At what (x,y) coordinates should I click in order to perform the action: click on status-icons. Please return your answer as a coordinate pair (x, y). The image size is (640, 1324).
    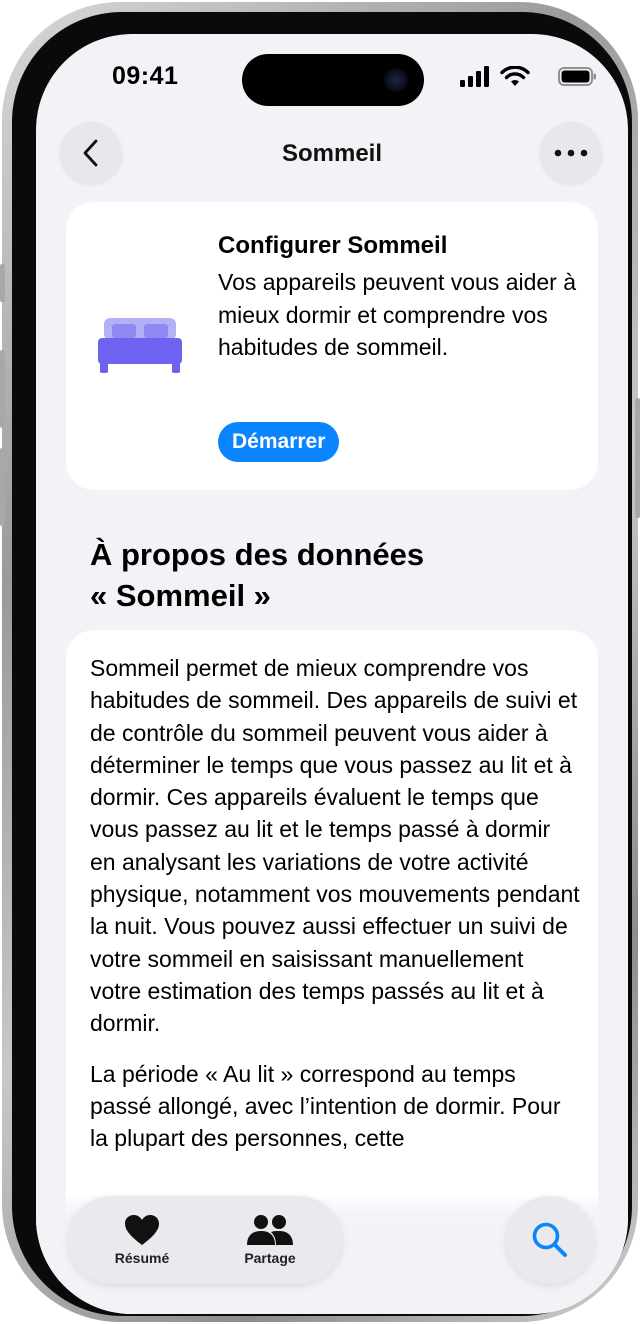
    Looking at the image, I should click on (530, 77).